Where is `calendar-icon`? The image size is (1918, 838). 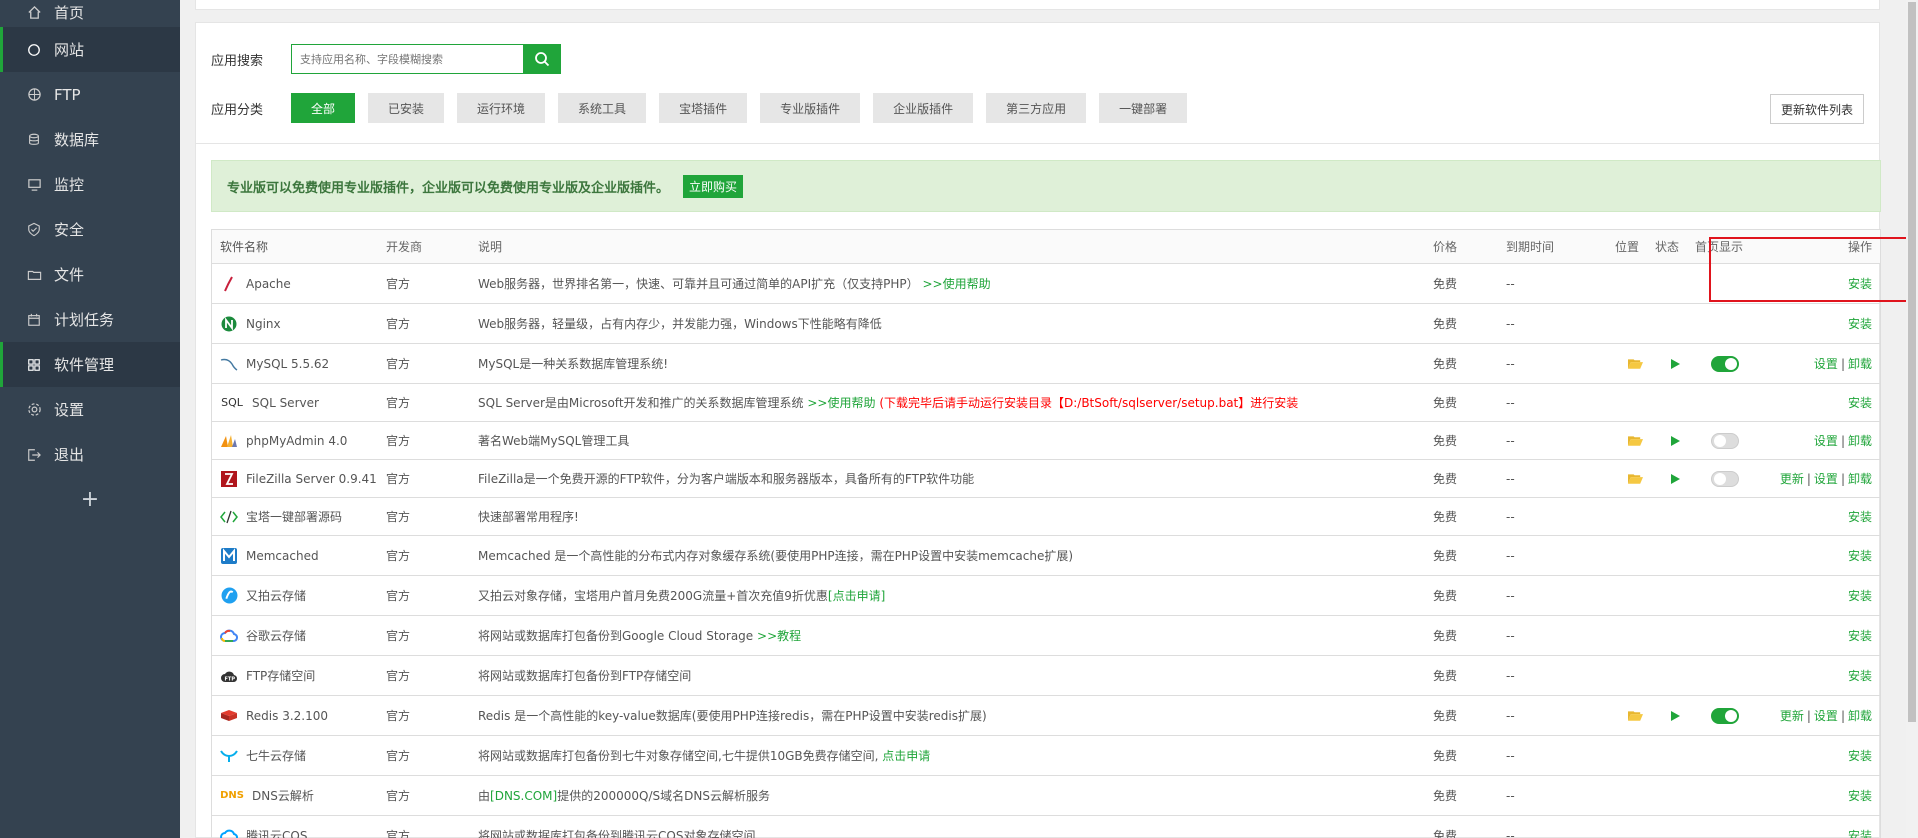 calendar-icon is located at coordinates (34, 320).